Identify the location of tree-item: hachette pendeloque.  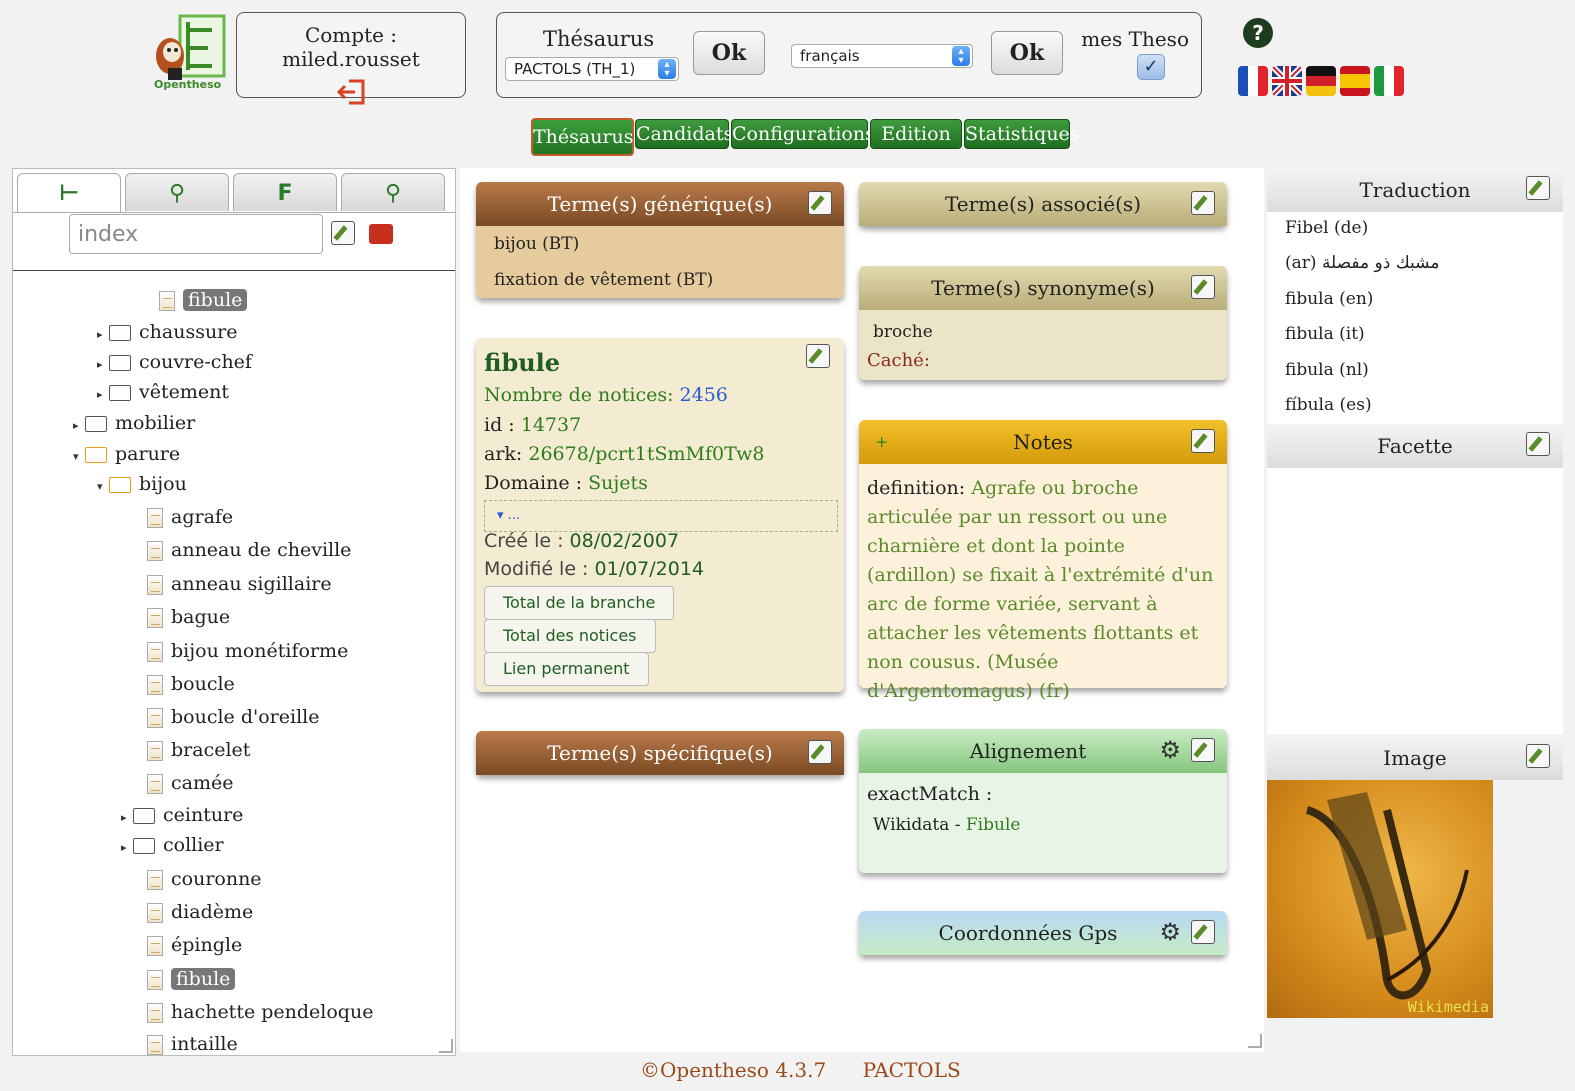
(254, 1012).